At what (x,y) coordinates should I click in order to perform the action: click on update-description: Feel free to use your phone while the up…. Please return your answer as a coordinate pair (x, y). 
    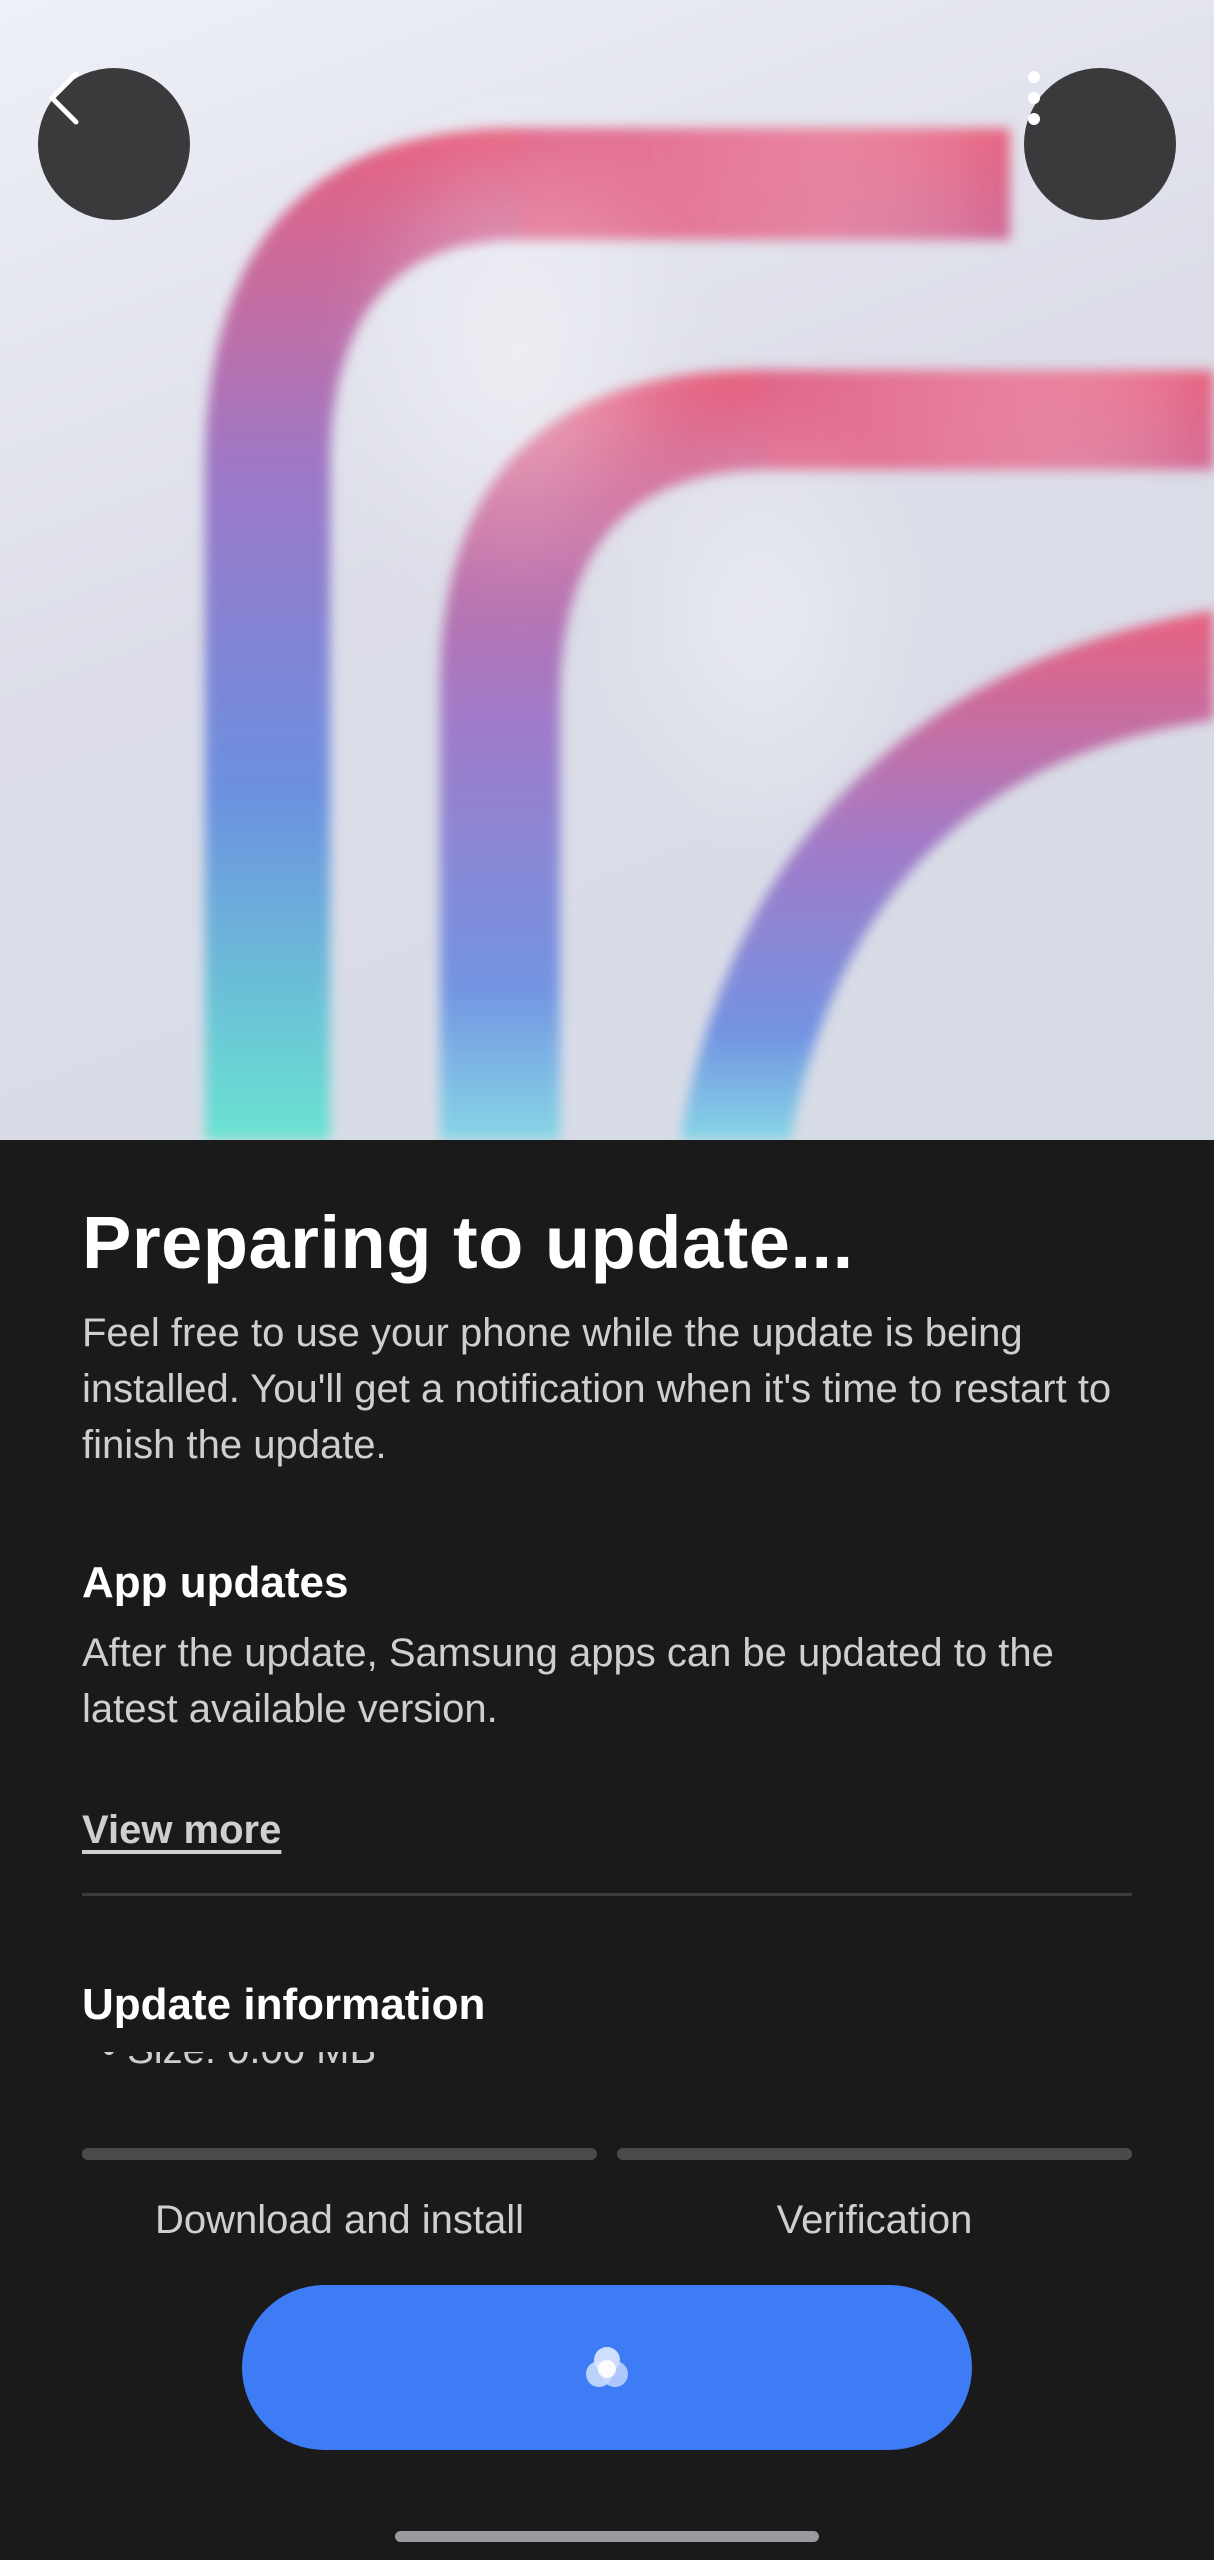
    Looking at the image, I should click on (597, 1389).